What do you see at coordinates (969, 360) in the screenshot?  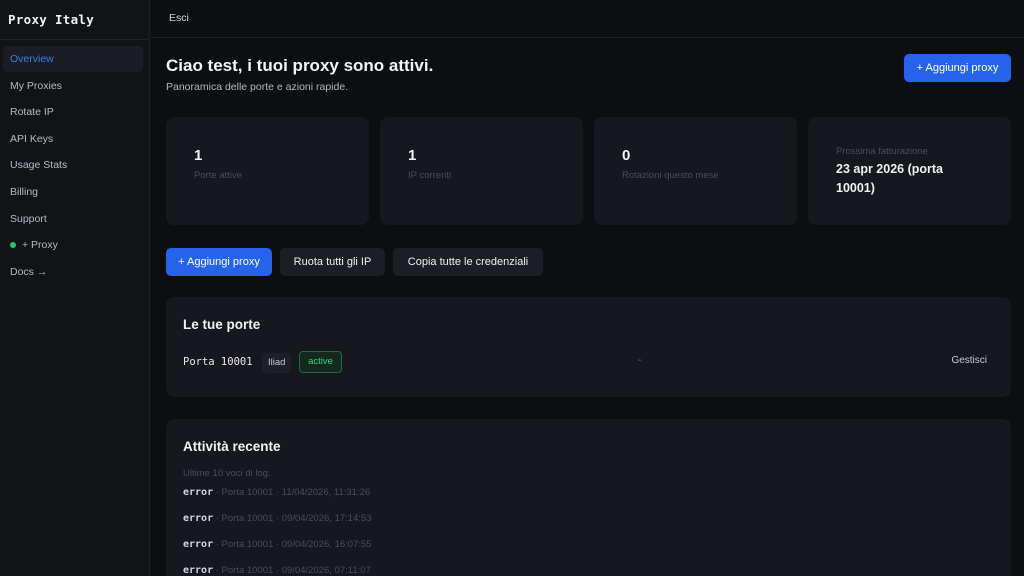 I see `manage-link: Gestisci` at bounding box center [969, 360].